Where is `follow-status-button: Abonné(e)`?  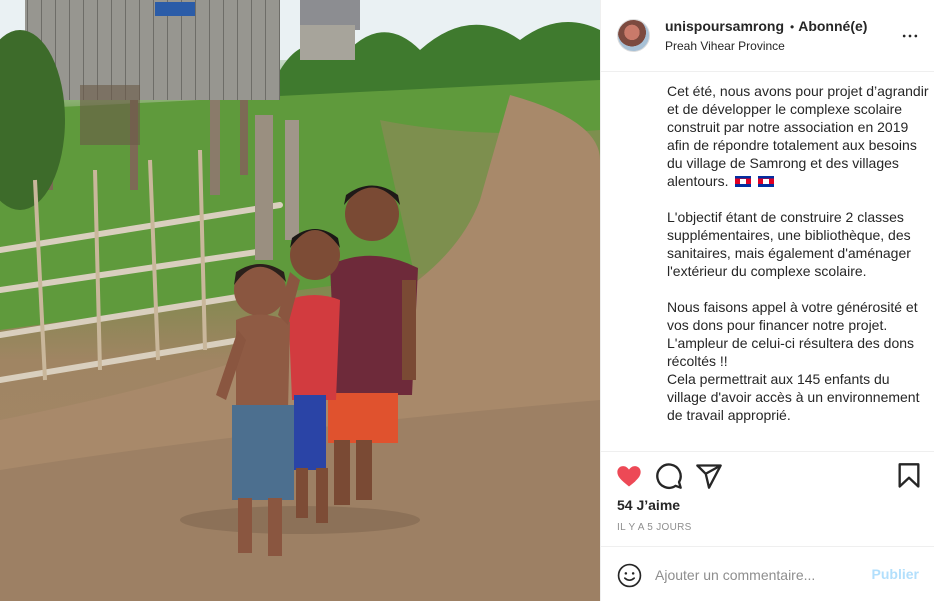 follow-status-button: Abonné(e) is located at coordinates (832, 26).